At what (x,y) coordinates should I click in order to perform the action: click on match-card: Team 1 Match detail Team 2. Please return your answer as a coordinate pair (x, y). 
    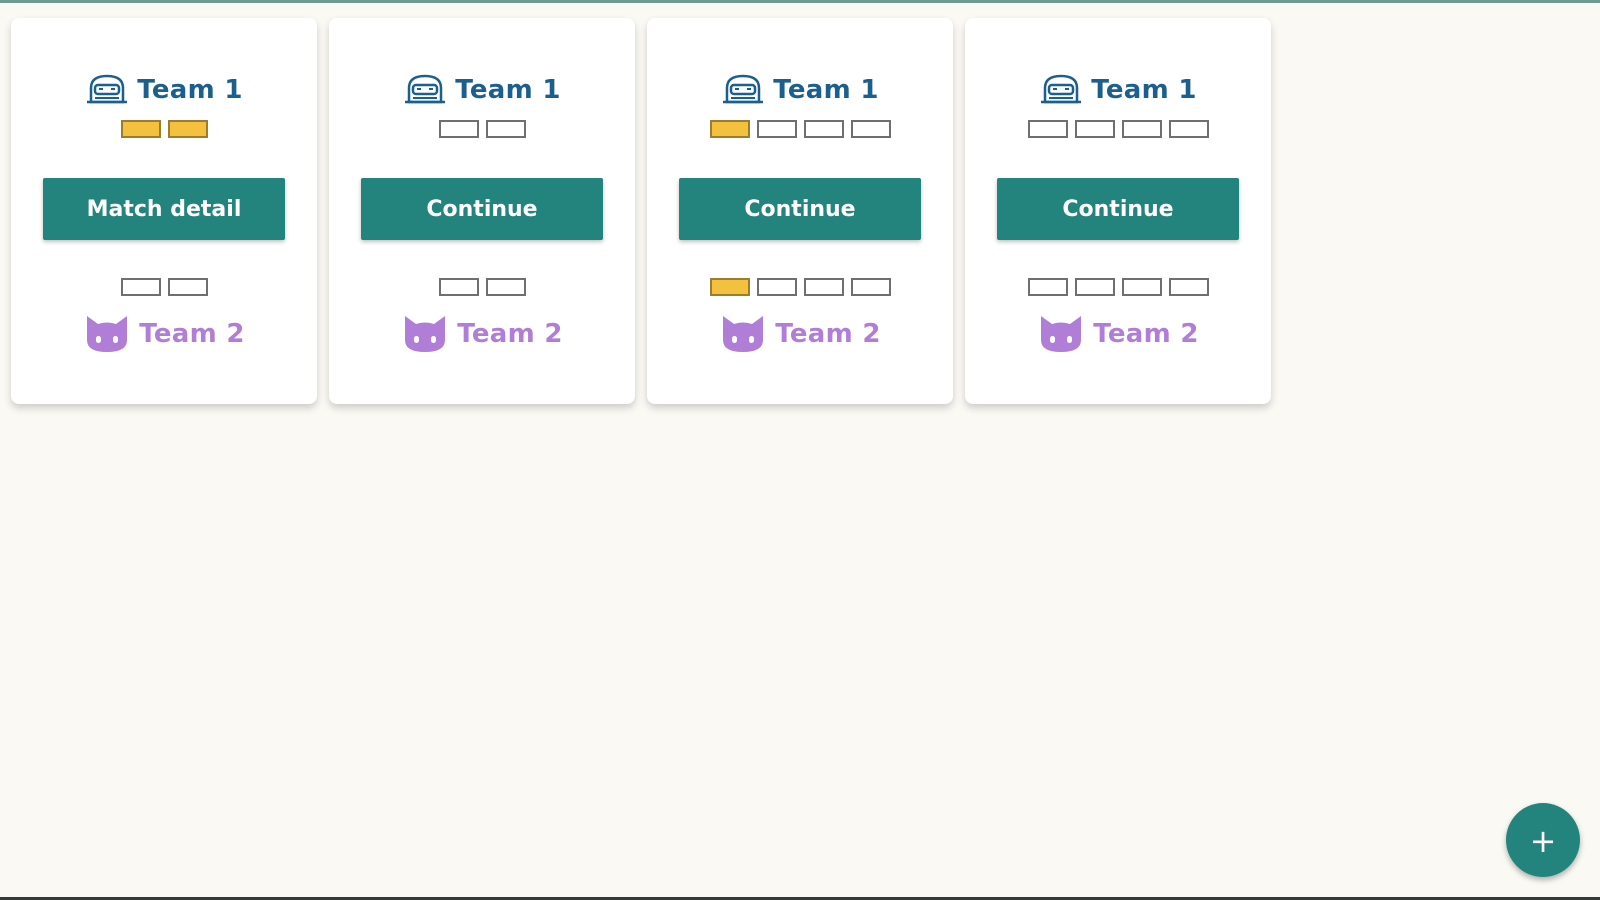
    Looking at the image, I should click on (164, 211).